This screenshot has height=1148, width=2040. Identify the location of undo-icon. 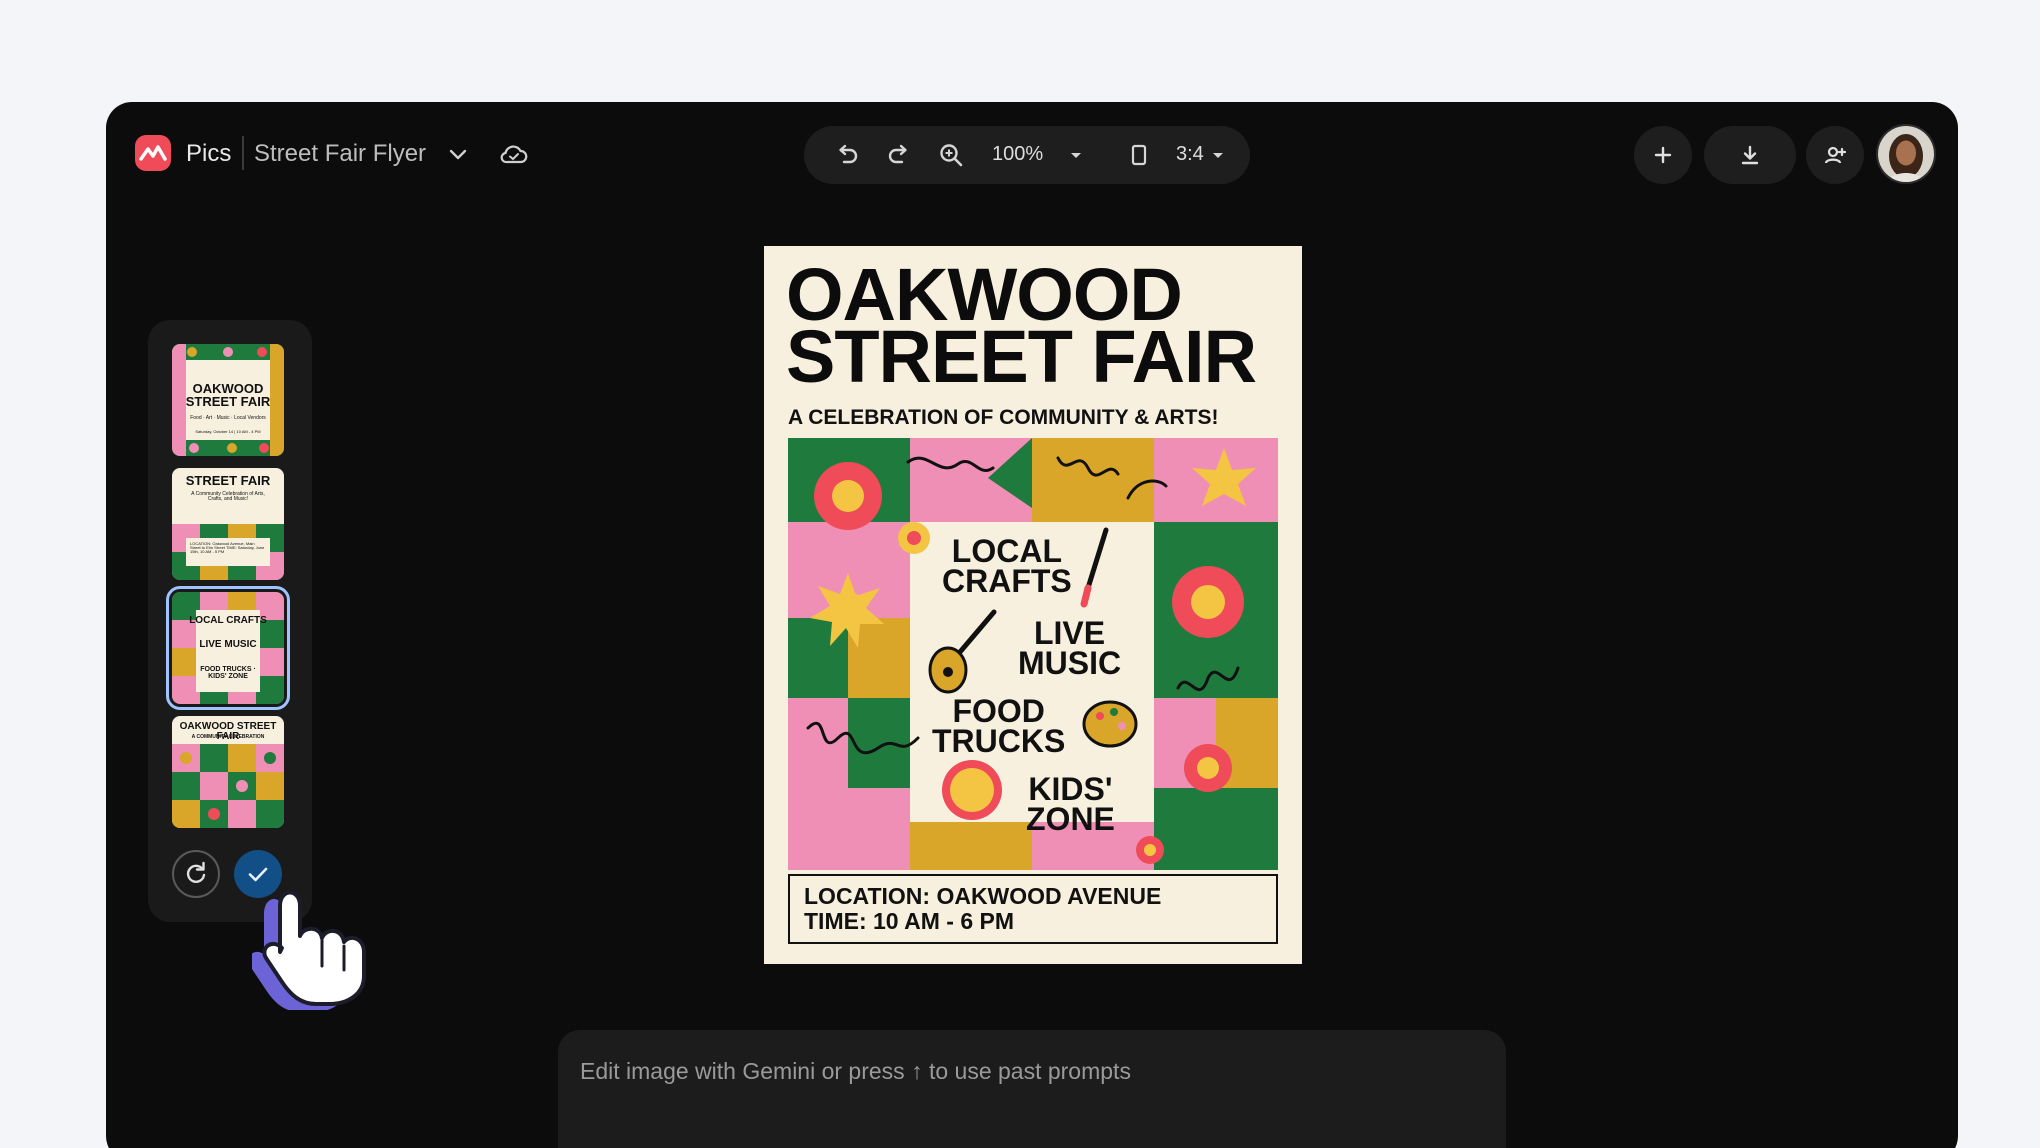
(847, 155).